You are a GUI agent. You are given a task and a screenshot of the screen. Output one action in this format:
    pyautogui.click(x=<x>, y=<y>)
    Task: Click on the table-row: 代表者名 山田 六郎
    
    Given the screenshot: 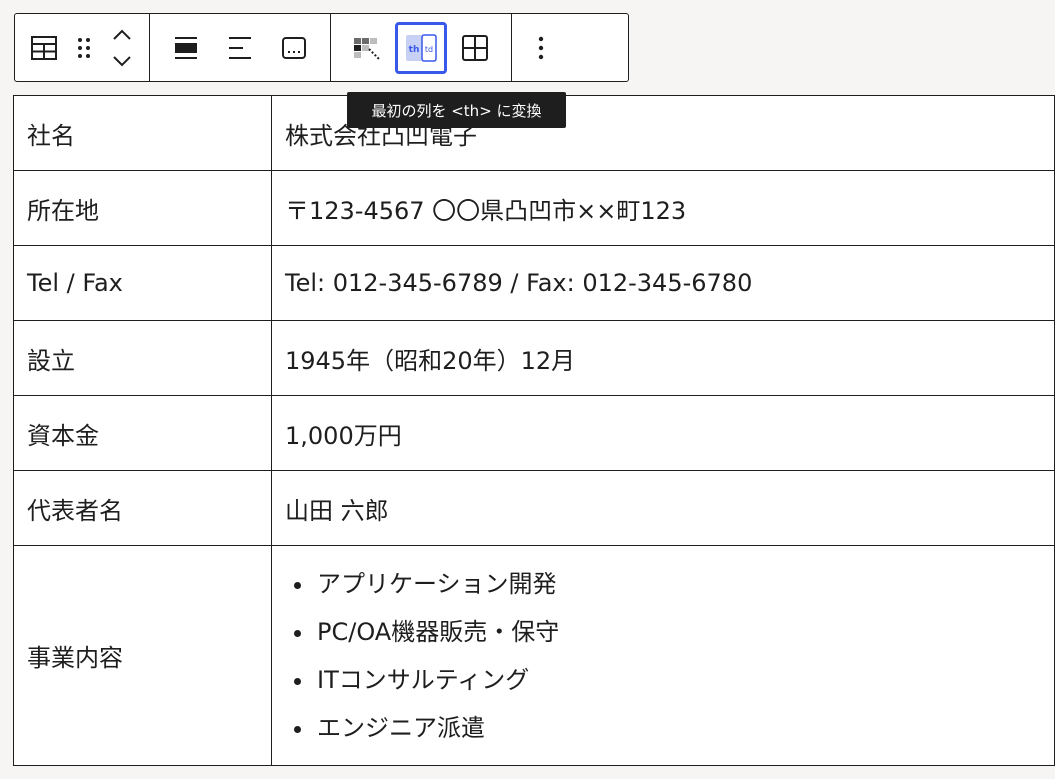 What is the action you would take?
    pyautogui.click(x=534, y=508)
    